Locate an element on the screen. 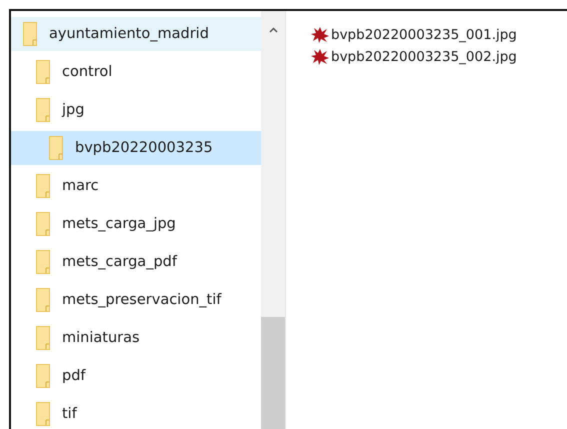 The width and height of the screenshot is (567, 429). tree-item: pdf is located at coordinates (136, 376).